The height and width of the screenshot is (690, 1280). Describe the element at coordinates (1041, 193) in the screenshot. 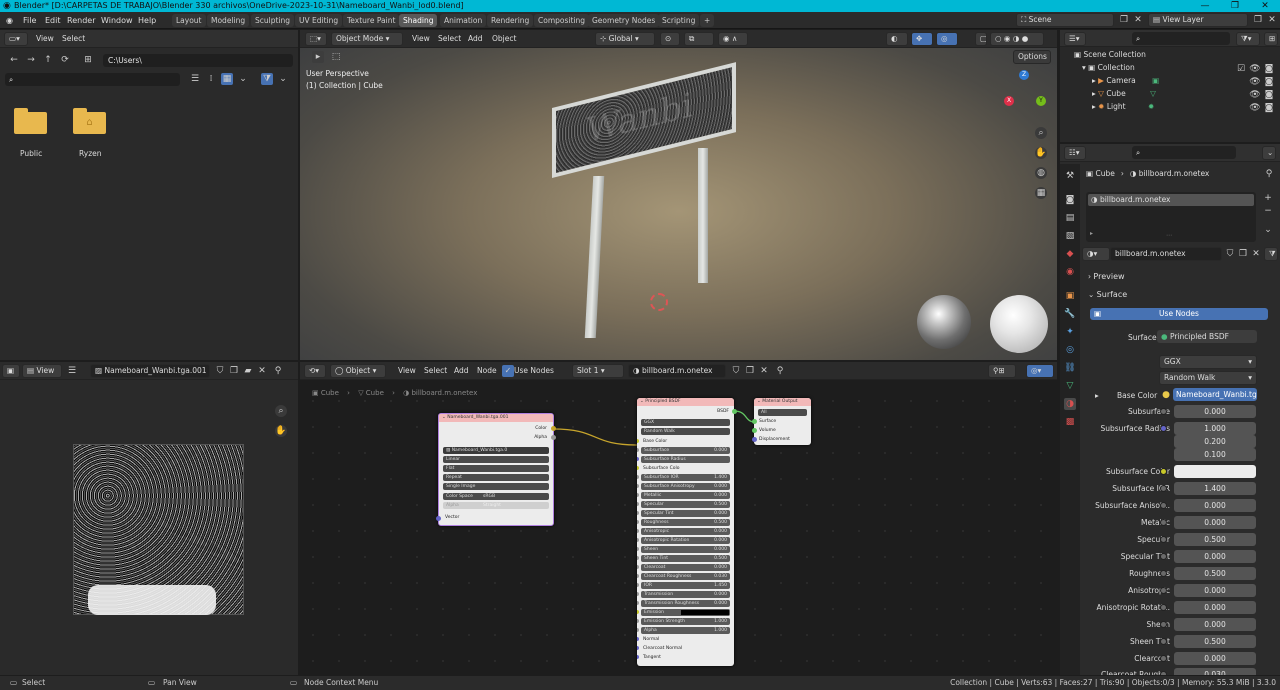

I see `ortho-grid-icon: ▦` at that location.